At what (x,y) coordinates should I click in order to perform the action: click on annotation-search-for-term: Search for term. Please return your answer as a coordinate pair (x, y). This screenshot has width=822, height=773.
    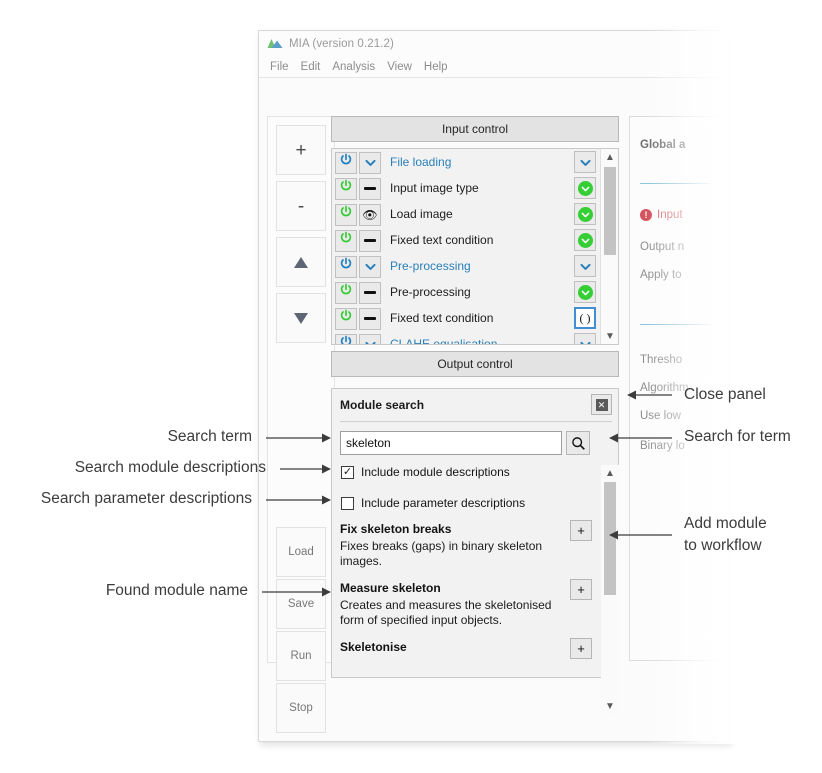
    Looking at the image, I should click on (737, 436).